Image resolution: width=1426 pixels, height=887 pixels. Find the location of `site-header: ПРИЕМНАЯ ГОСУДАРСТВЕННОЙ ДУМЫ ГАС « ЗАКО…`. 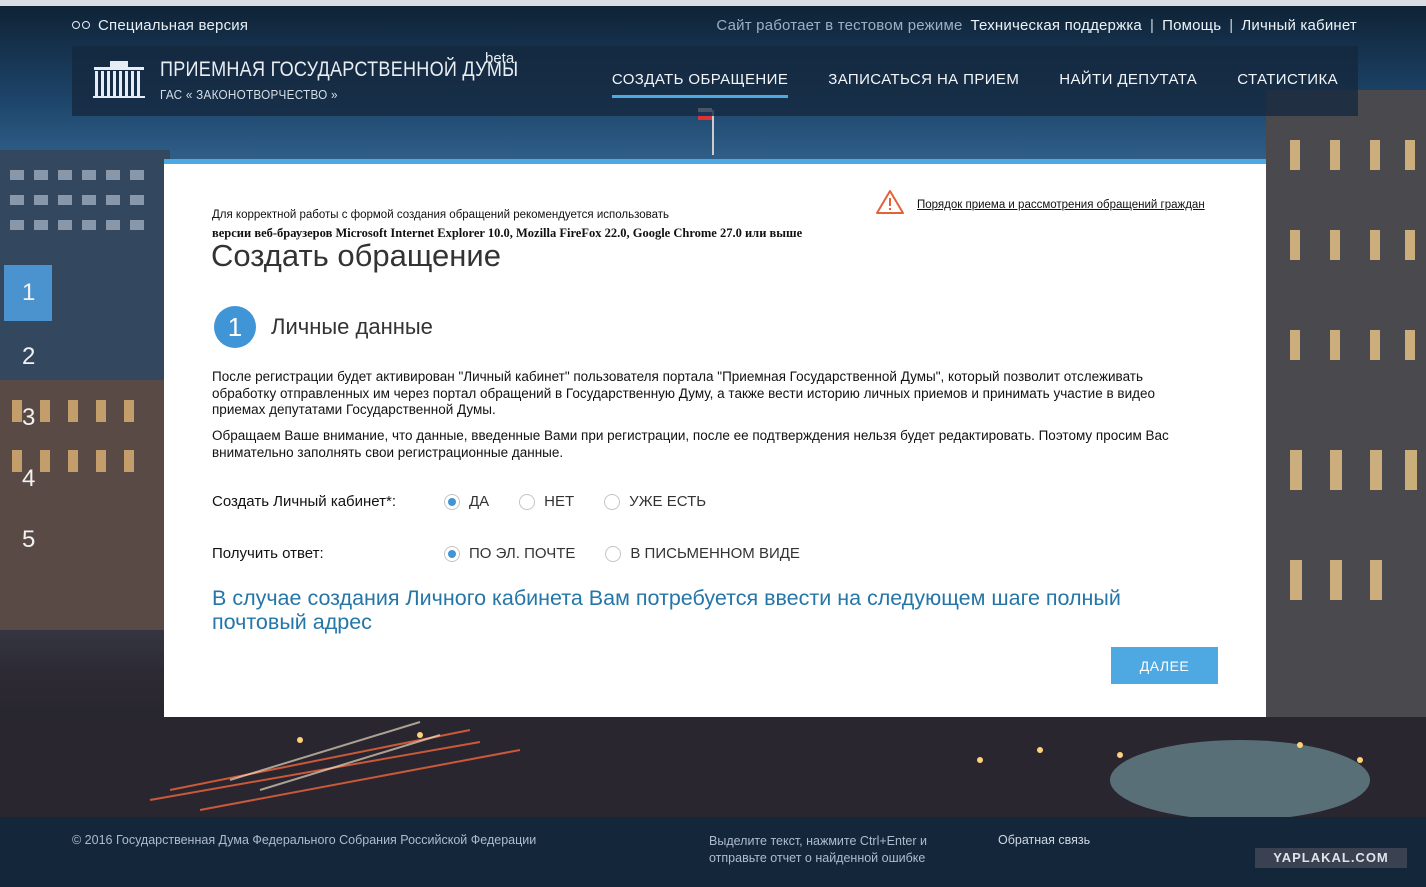

site-header: ПРИЕМНАЯ ГОСУДАРСТВЕННОЙ ДУМЫ ГАС « ЗАКО… is located at coordinates (715, 81).